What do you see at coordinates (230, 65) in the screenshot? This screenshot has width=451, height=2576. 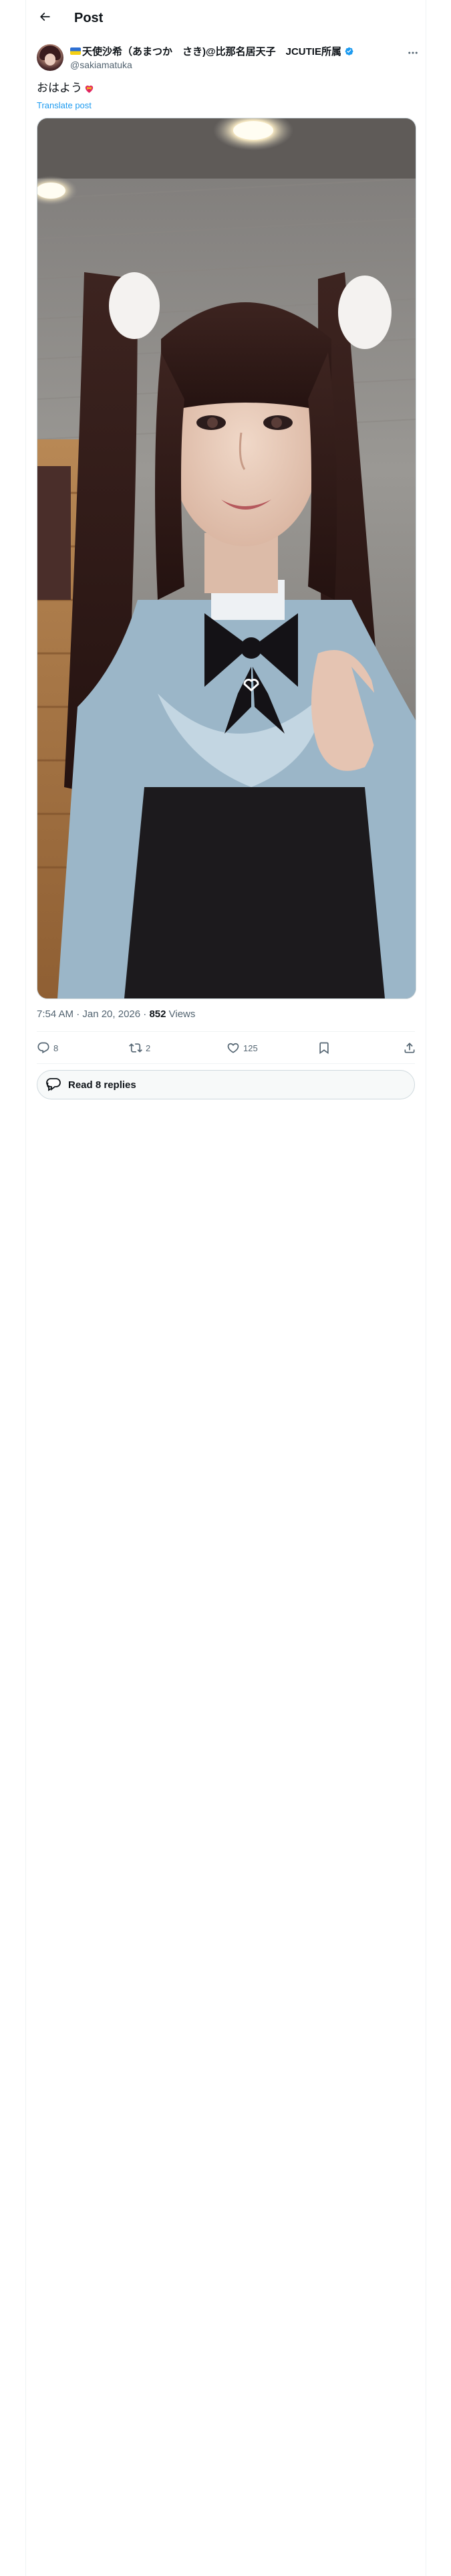 I see `author-handle: @sakiamatuka` at bounding box center [230, 65].